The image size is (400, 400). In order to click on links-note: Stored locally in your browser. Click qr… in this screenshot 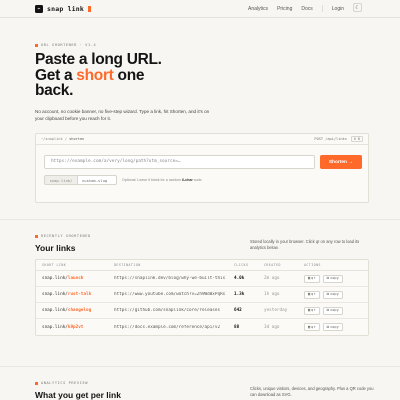, I will do `click(305, 244)`.